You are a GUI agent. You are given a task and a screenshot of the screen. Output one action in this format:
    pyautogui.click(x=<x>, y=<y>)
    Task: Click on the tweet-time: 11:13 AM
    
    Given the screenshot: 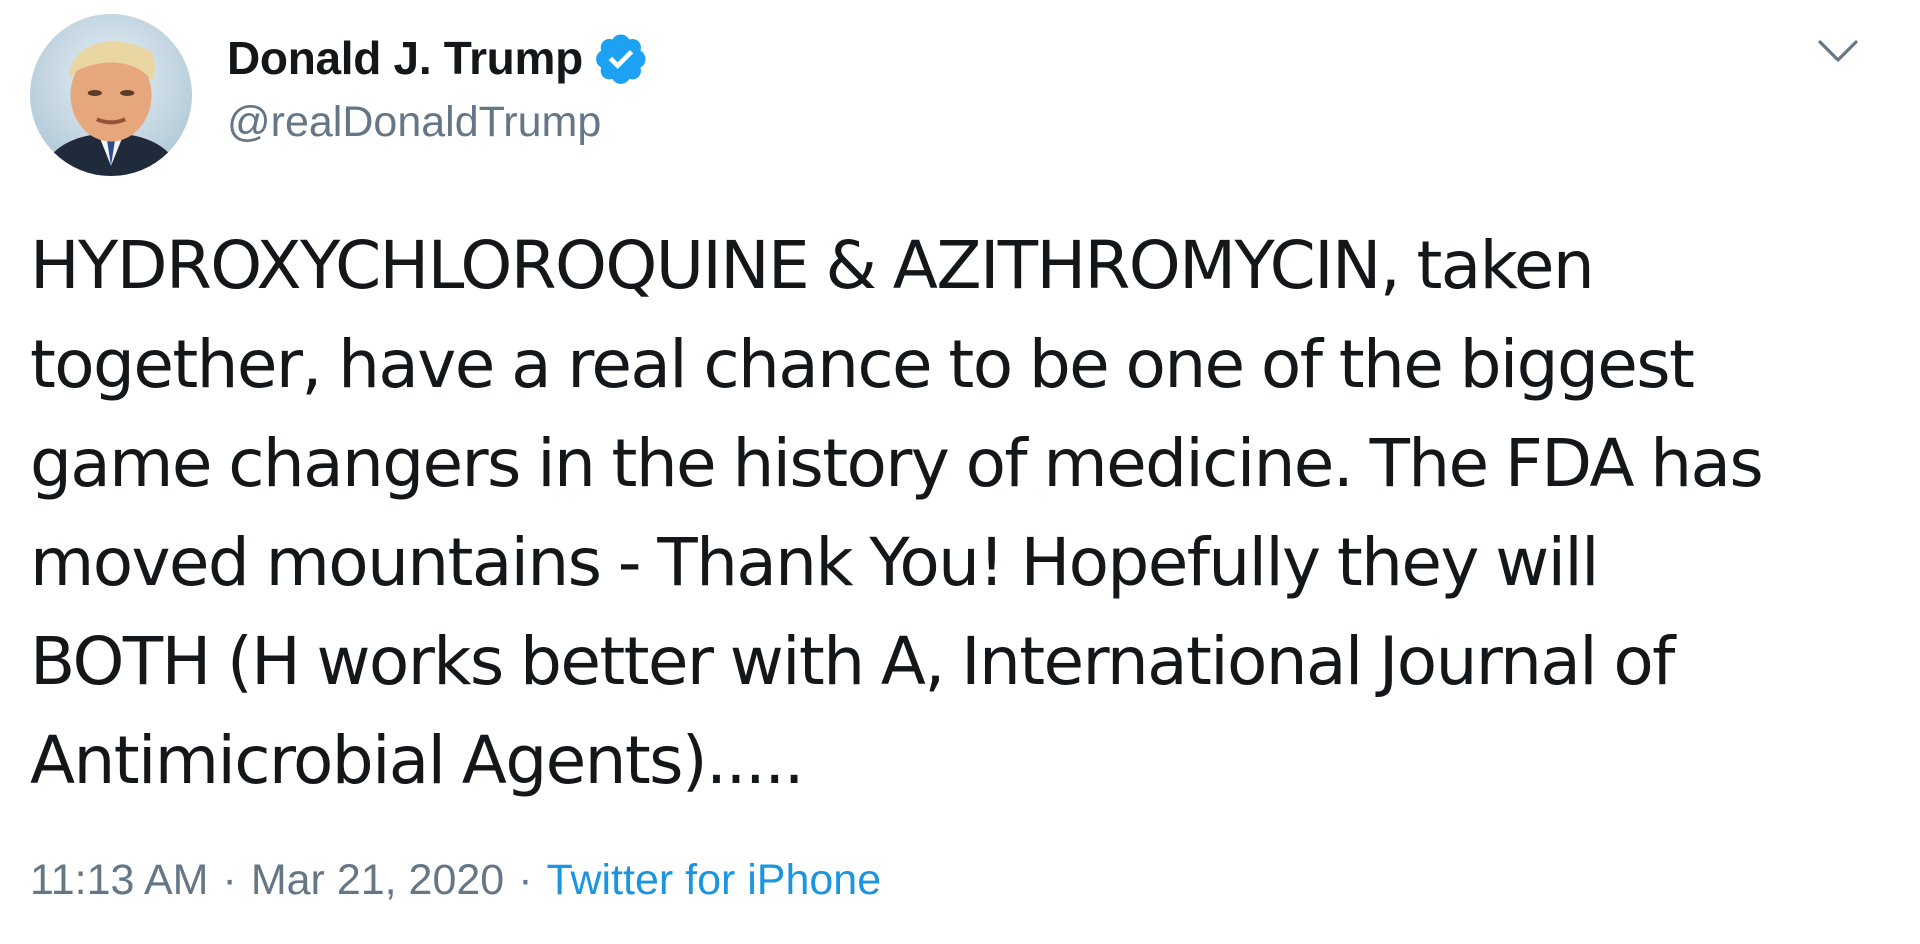 What is the action you would take?
    pyautogui.click(x=119, y=880)
    